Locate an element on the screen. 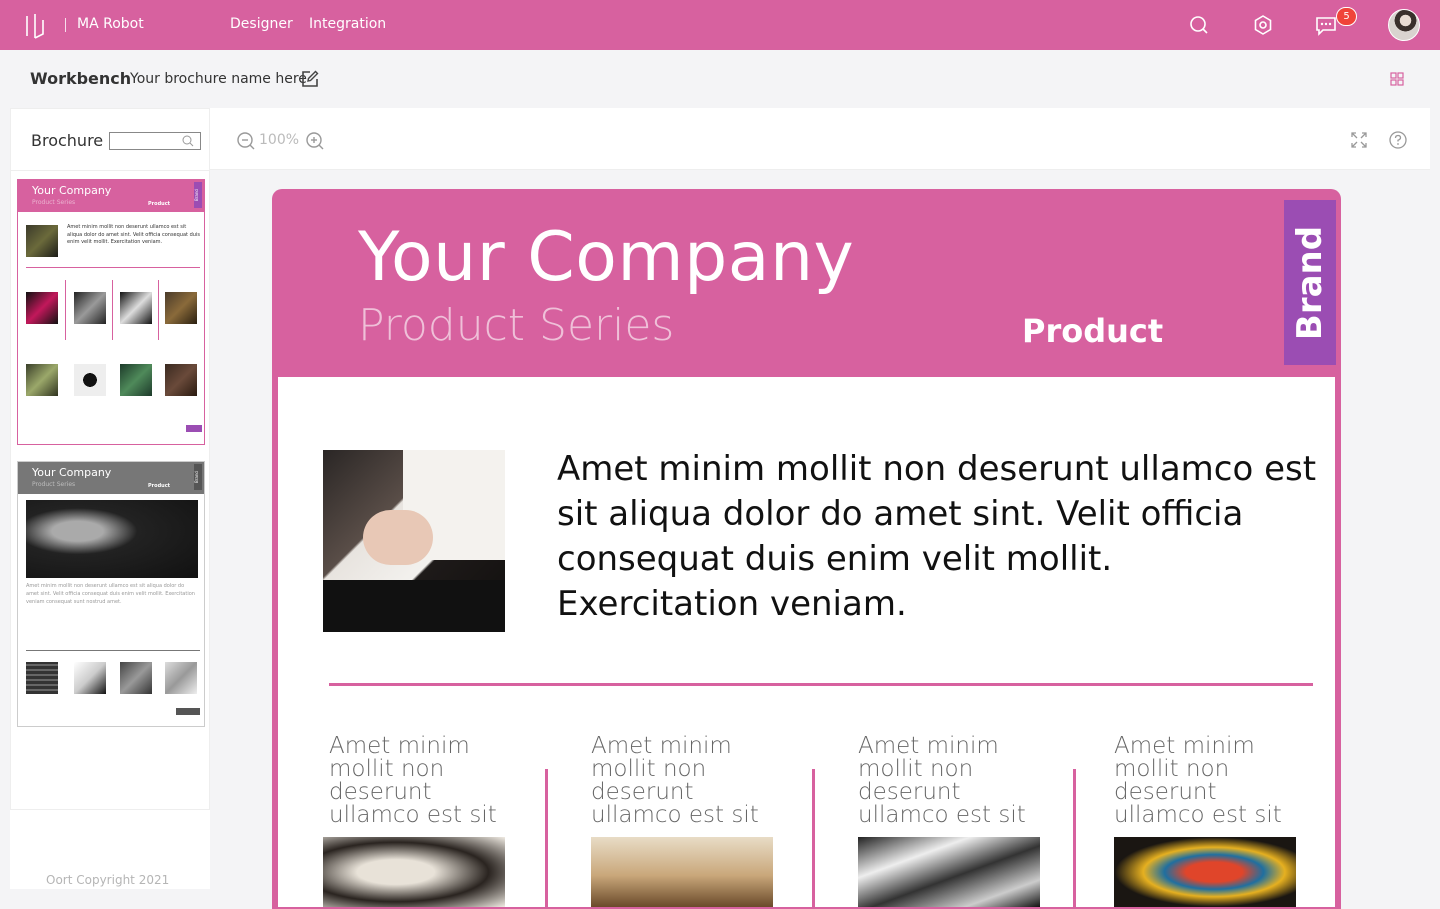  brand-label: Brand is located at coordinates (1310, 282).